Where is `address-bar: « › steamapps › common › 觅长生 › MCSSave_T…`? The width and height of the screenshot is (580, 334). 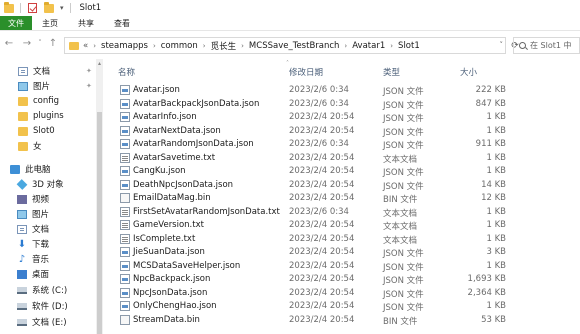
address-bar: « › steamapps › common › 觅长生 › MCSSave_T… is located at coordinates (291, 45).